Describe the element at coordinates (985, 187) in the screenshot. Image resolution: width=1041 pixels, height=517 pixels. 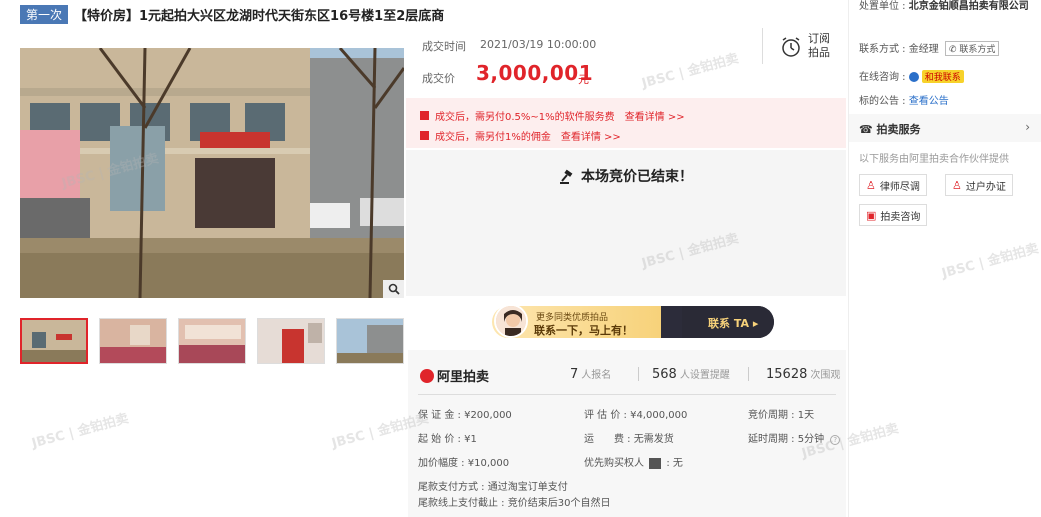
I see `transfer-label: 过户办证` at that location.